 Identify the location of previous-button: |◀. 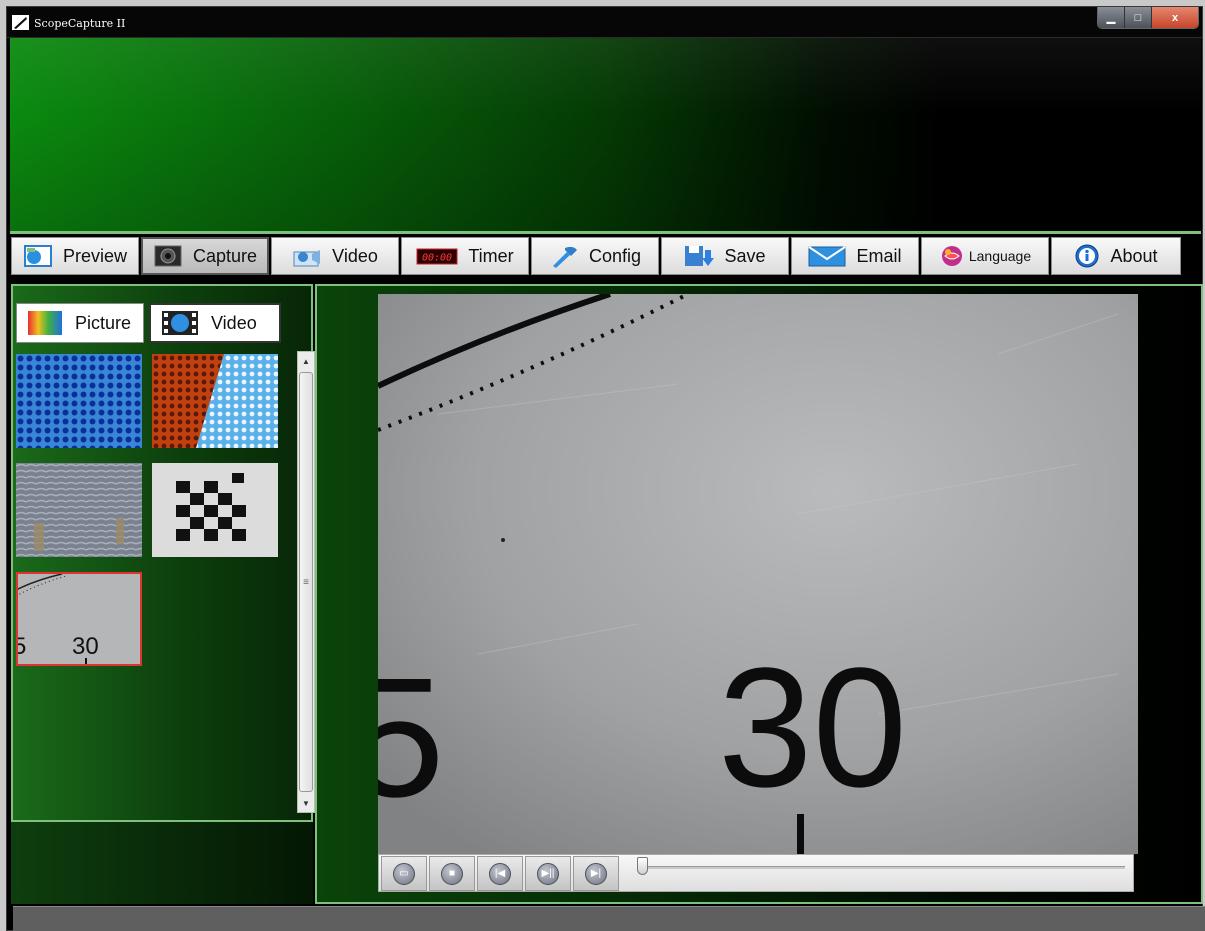
(500, 873).